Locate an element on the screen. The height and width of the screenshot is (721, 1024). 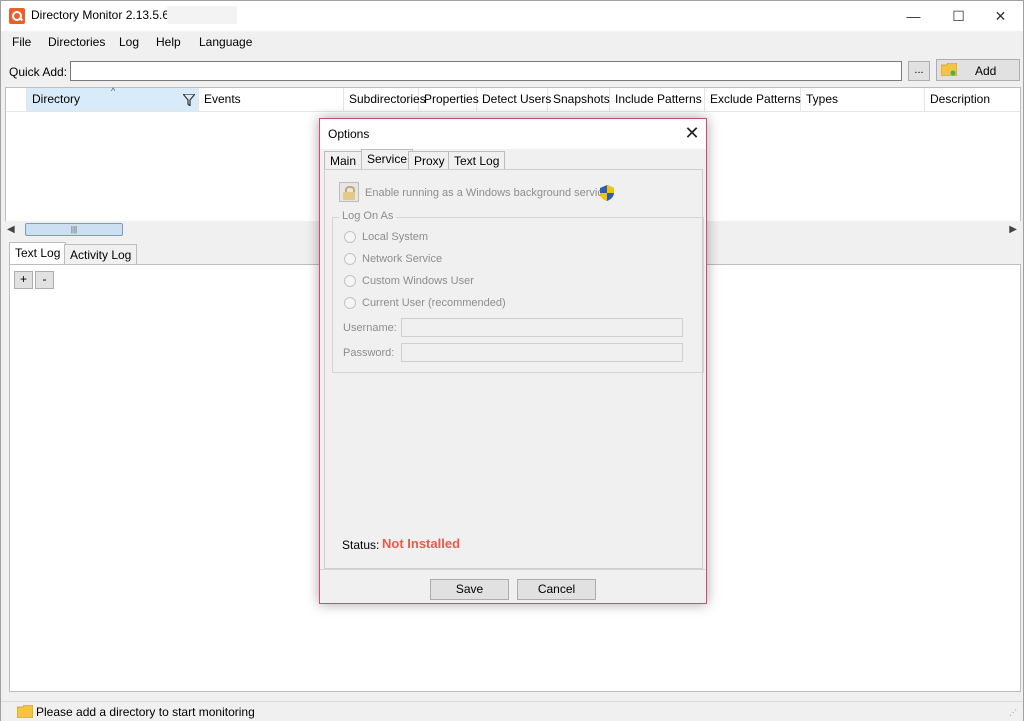
column-directory-label: Directory is located at coordinates (56, 99).